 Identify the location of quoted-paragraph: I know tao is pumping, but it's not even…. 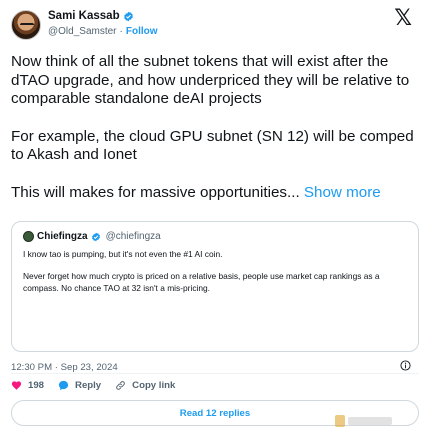
(123, 254).